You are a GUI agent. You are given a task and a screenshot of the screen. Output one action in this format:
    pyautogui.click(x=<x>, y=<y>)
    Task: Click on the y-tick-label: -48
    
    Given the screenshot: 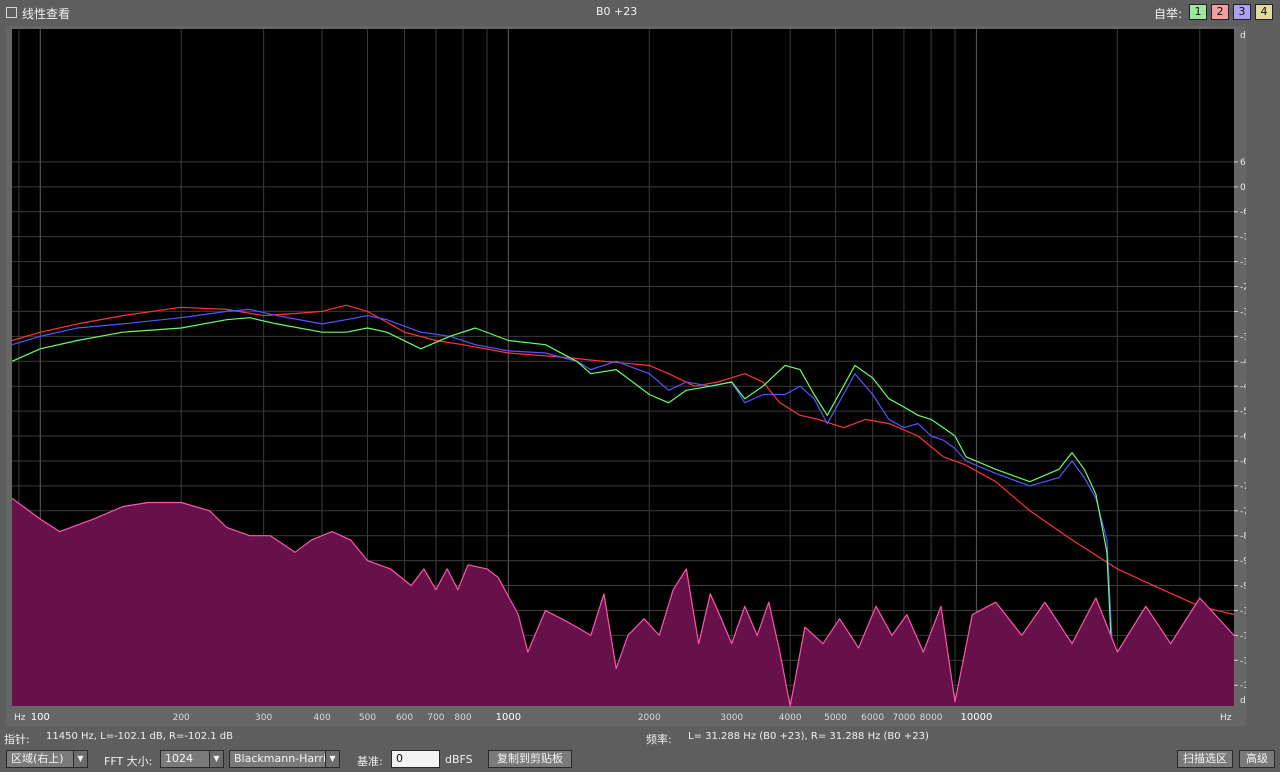 What is the action you would take?
    pyautogui.click(x=1243, y=387)
    